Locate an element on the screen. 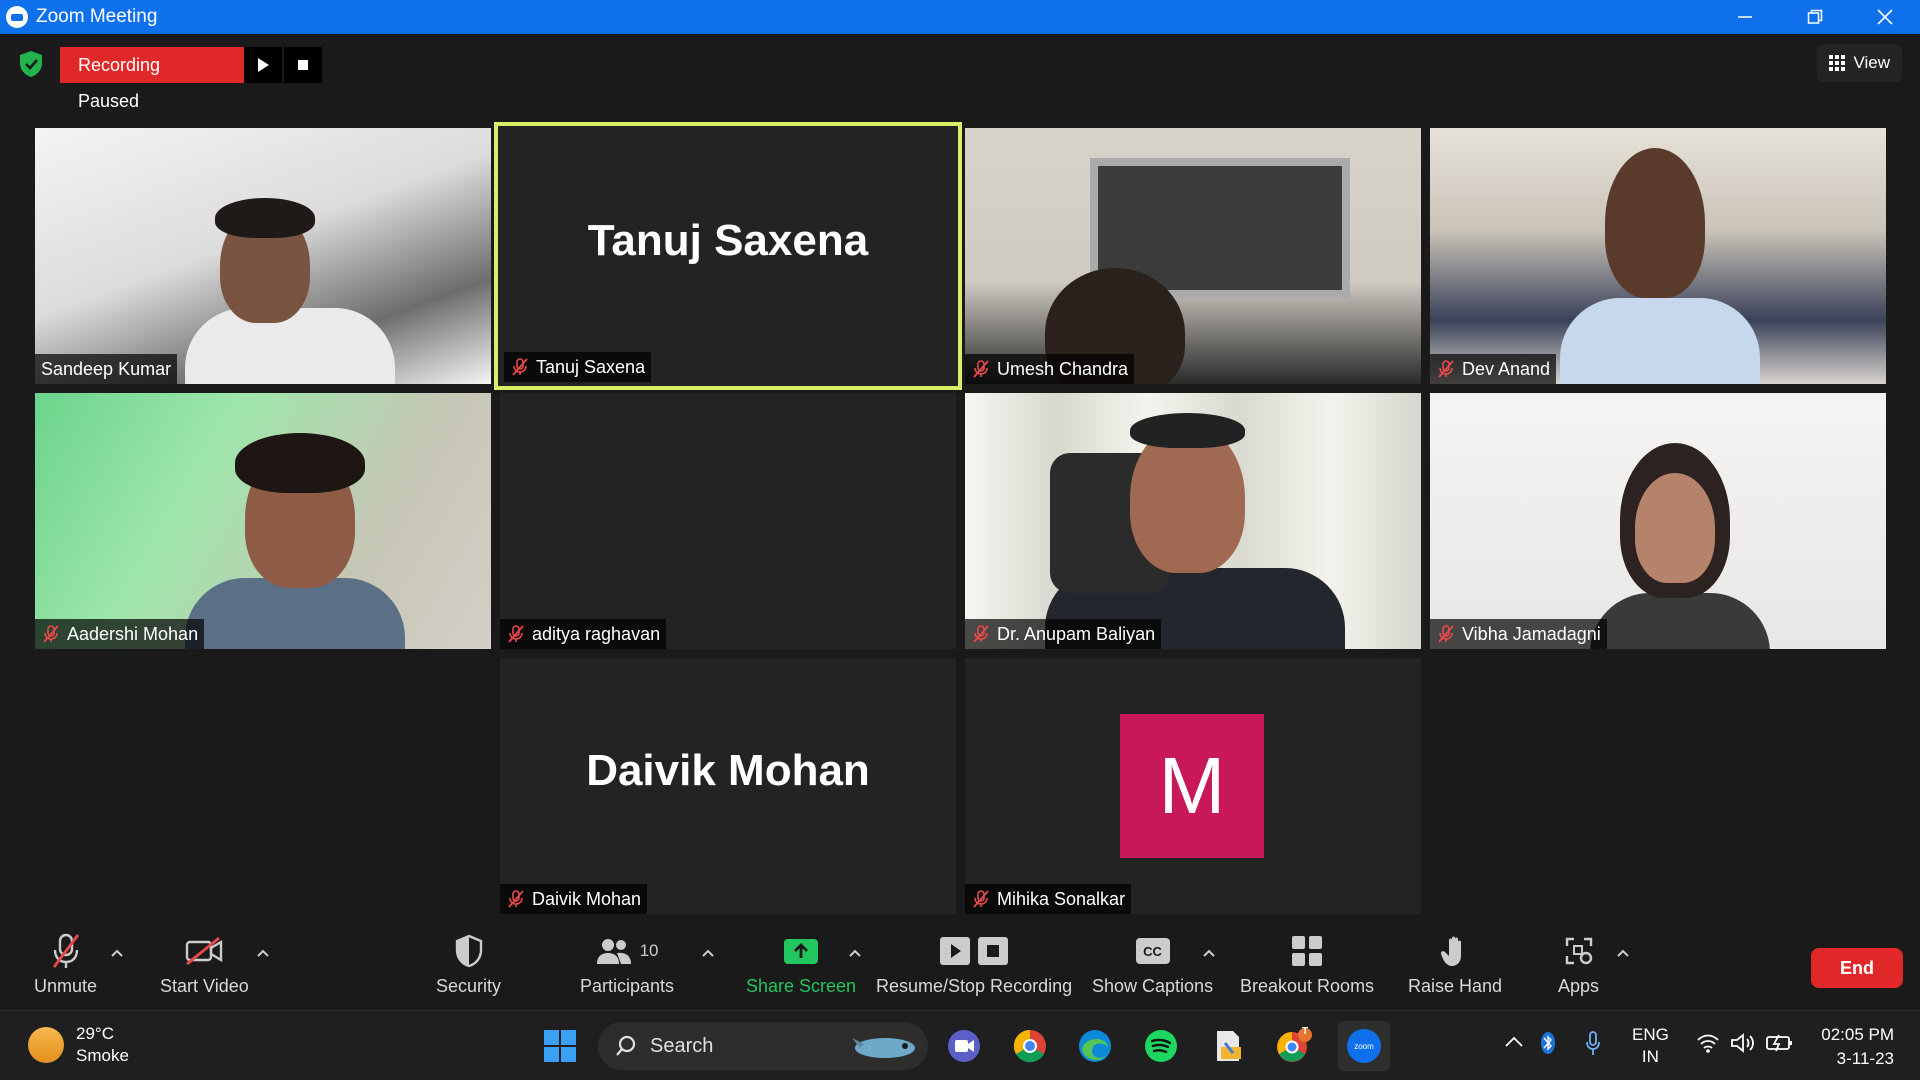 This screenshot has height=1080, width=1920. participant-display-name: Daivik Mohan is located at coordinates (728, 770).